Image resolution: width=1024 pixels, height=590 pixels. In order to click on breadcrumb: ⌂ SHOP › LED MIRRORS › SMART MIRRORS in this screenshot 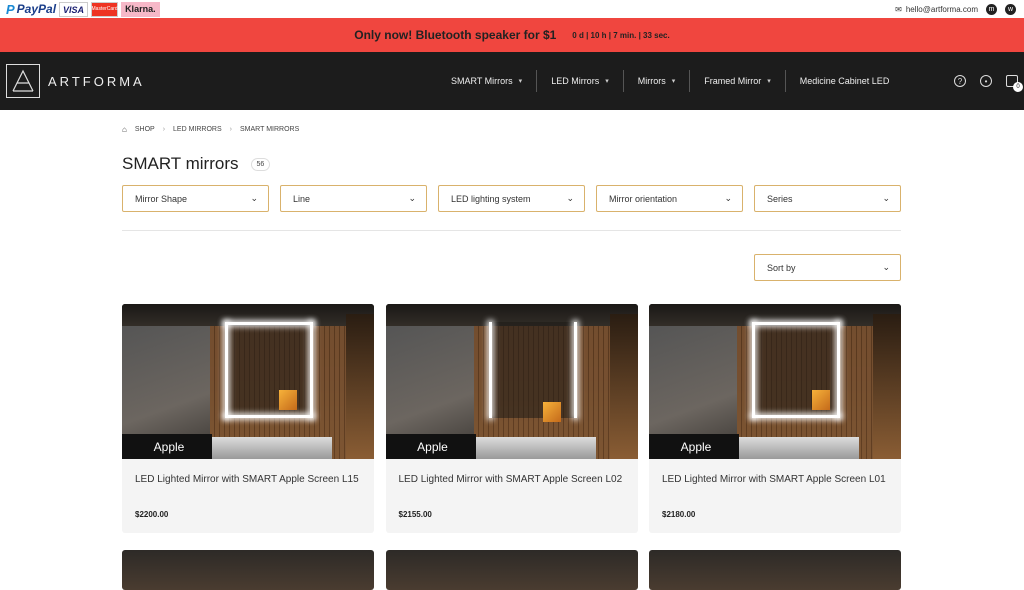, I will do `click(511, 129)`.